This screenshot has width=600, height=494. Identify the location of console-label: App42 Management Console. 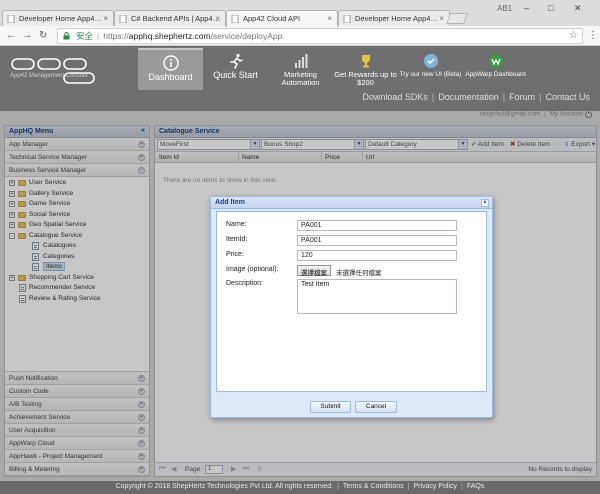
(49, 76).